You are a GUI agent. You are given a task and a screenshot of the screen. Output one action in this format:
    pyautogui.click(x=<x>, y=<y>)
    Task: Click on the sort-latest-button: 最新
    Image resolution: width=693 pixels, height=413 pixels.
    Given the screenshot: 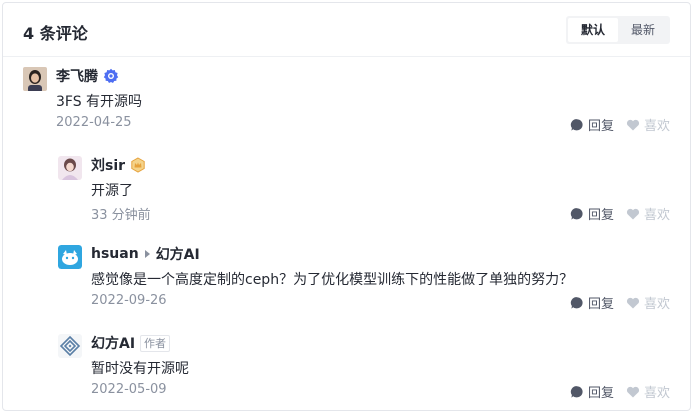 What is the action you would take?
    pyautogui.click(x=643, y=30)
    